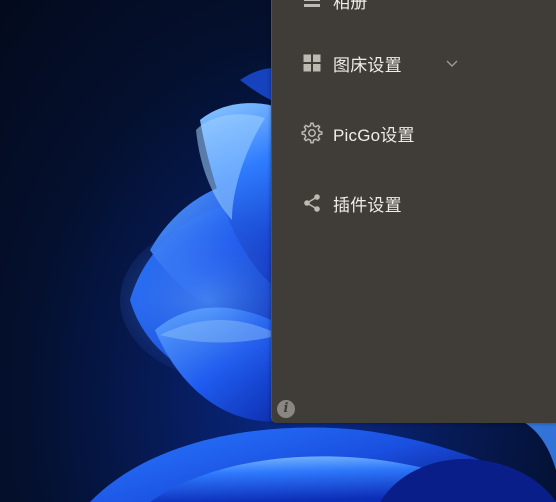 This screenshot has width=556, height=502. Describe the element at coordinates (414, 63) in the screenshot. I see `menu-item-picbed-settings: 图床设置` at that location.